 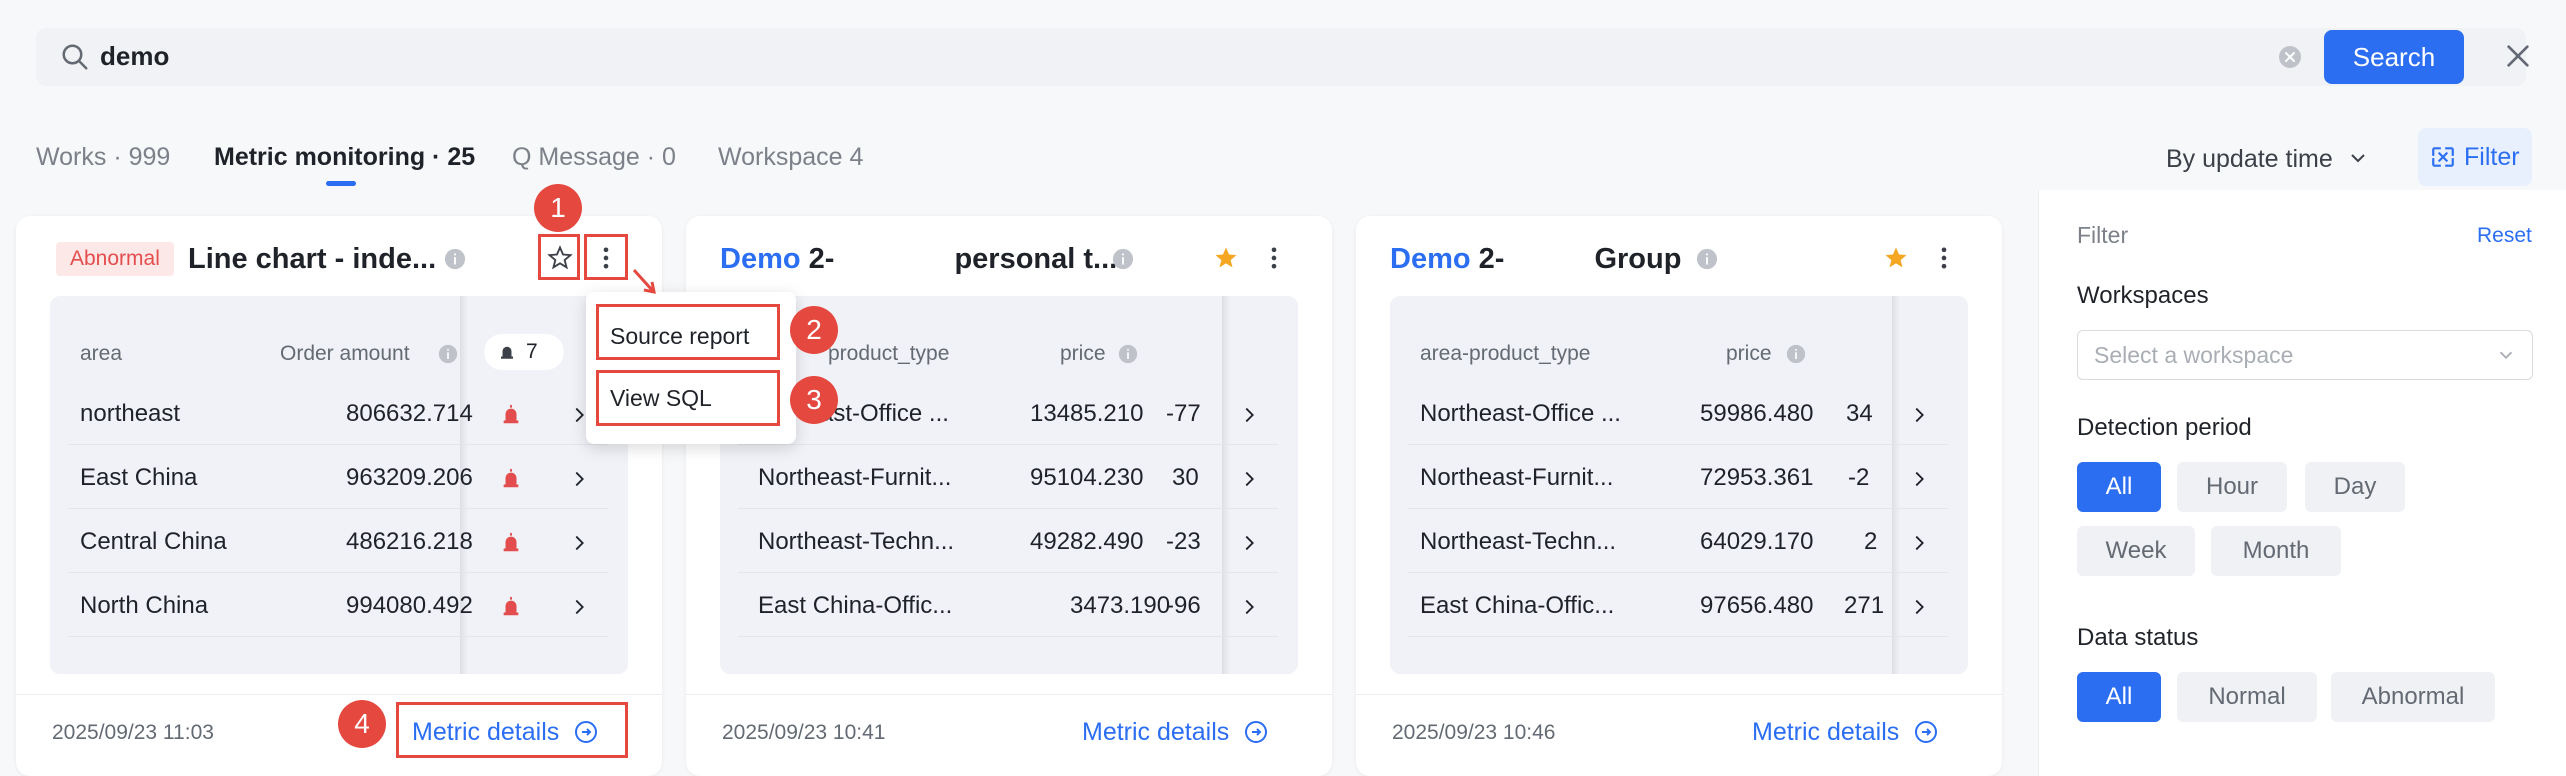 I want to click on row-value: 97656.480, so click(x=1757, y=605).